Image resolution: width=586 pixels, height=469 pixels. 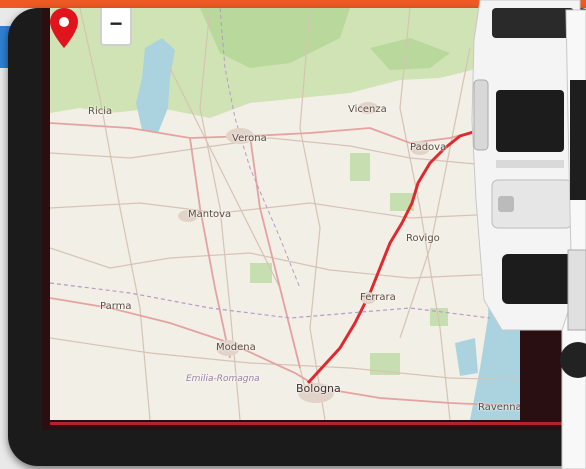 What do you see at coordinates (367, 109) in the screenshot?
I see `city-label-vicenza: Vicenza` at bounding box center [367, 109].